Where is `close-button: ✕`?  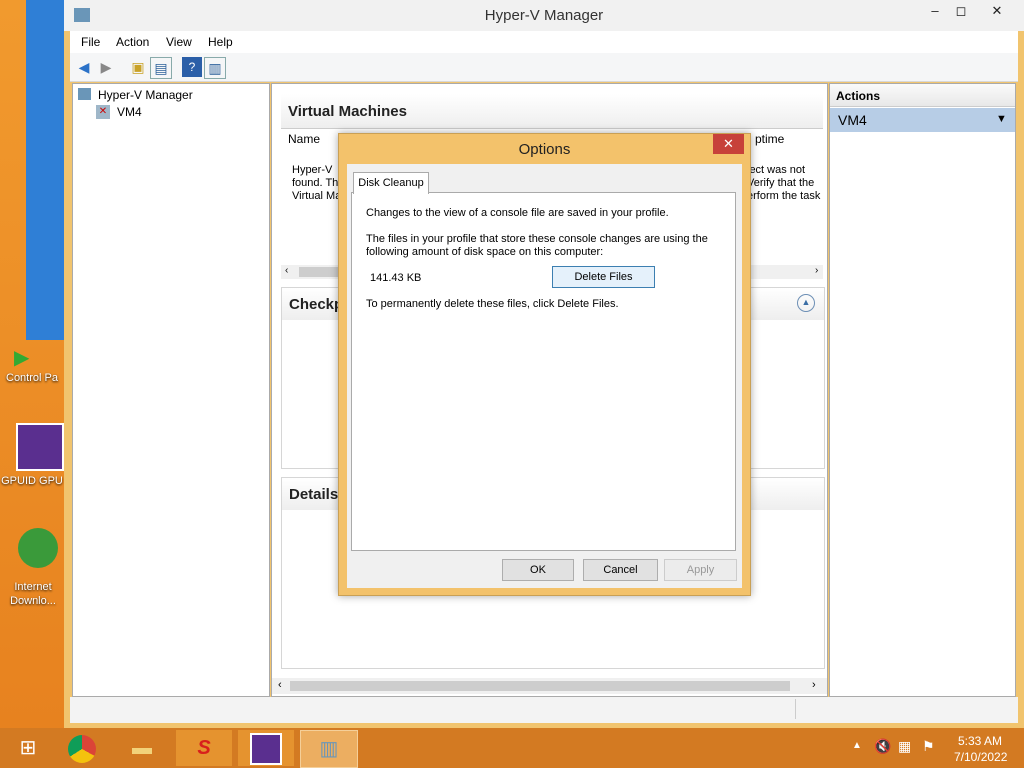
close-button: ✕ is located at coordinates (997, 11).